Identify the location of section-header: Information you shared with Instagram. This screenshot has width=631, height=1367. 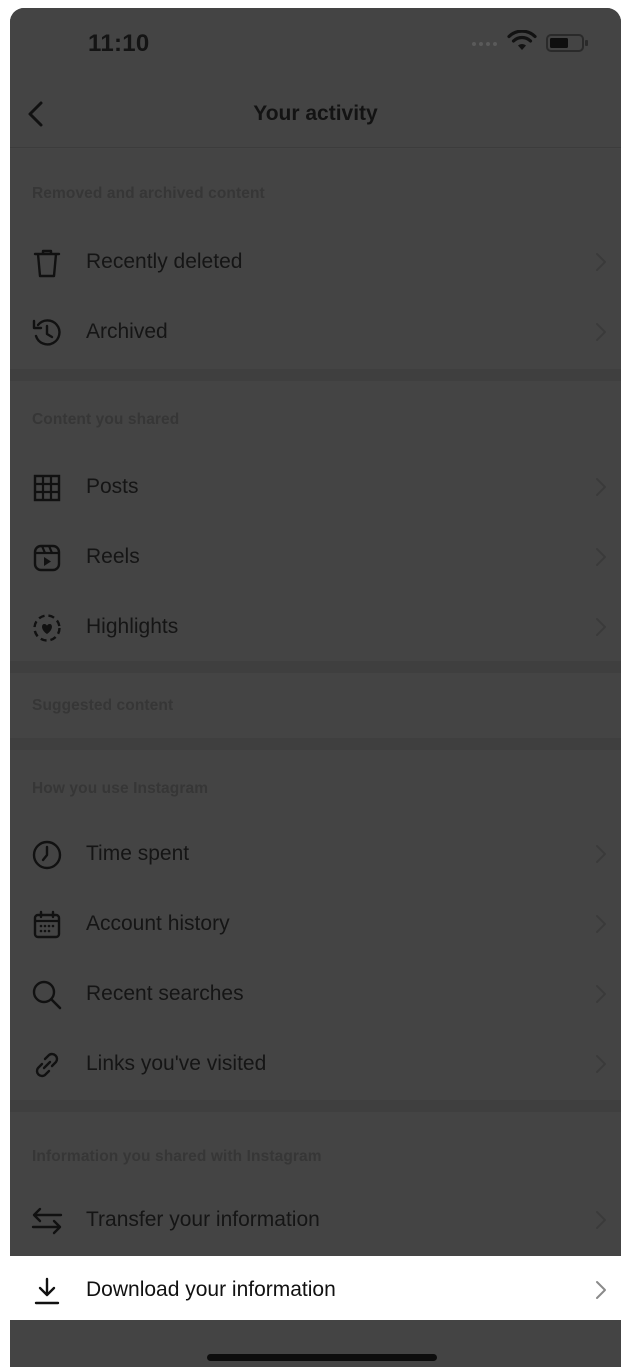
(177, 1156).